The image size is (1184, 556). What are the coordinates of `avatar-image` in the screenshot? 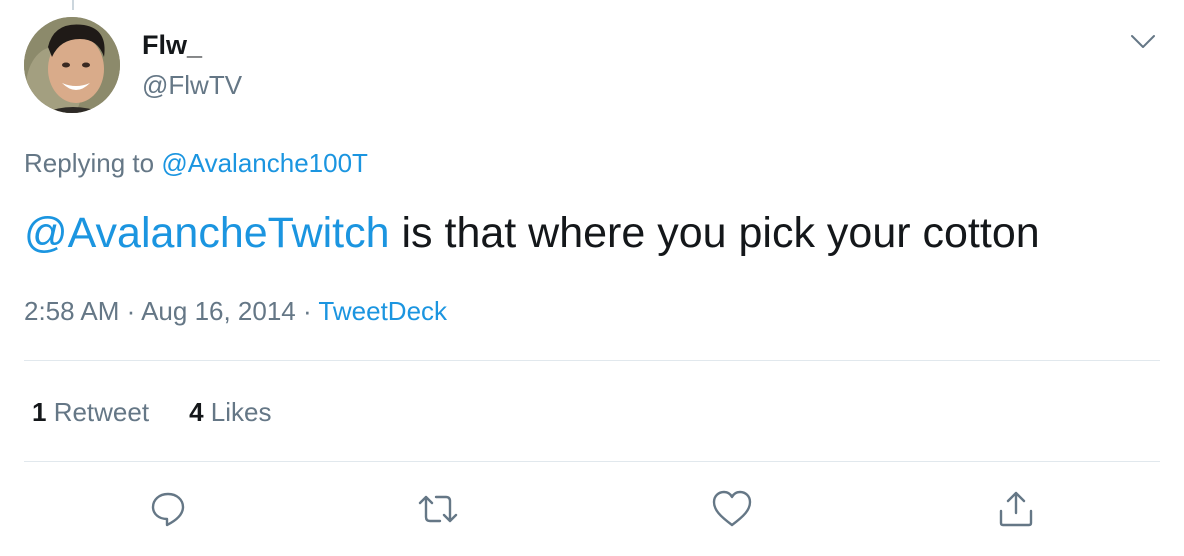 It's located at (72, 65).